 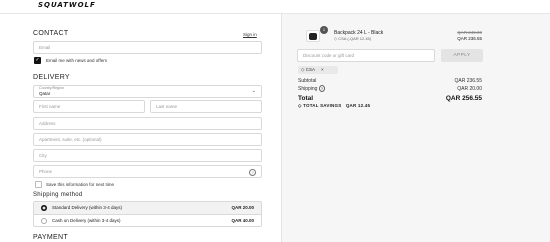 What do you see at coordinates (80, 184) in the screenshot?
I see `save-info-label: Save this information for next time` at bounding box center [80, 184].